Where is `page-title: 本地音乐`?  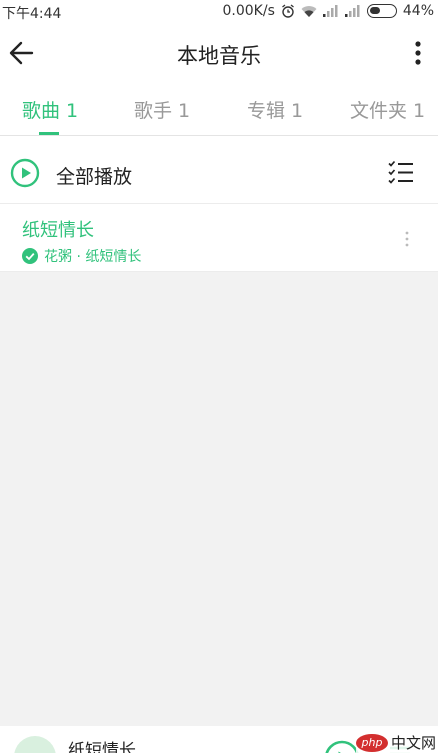
page-title: 本地音乐 is located at coordinates (219, 56).